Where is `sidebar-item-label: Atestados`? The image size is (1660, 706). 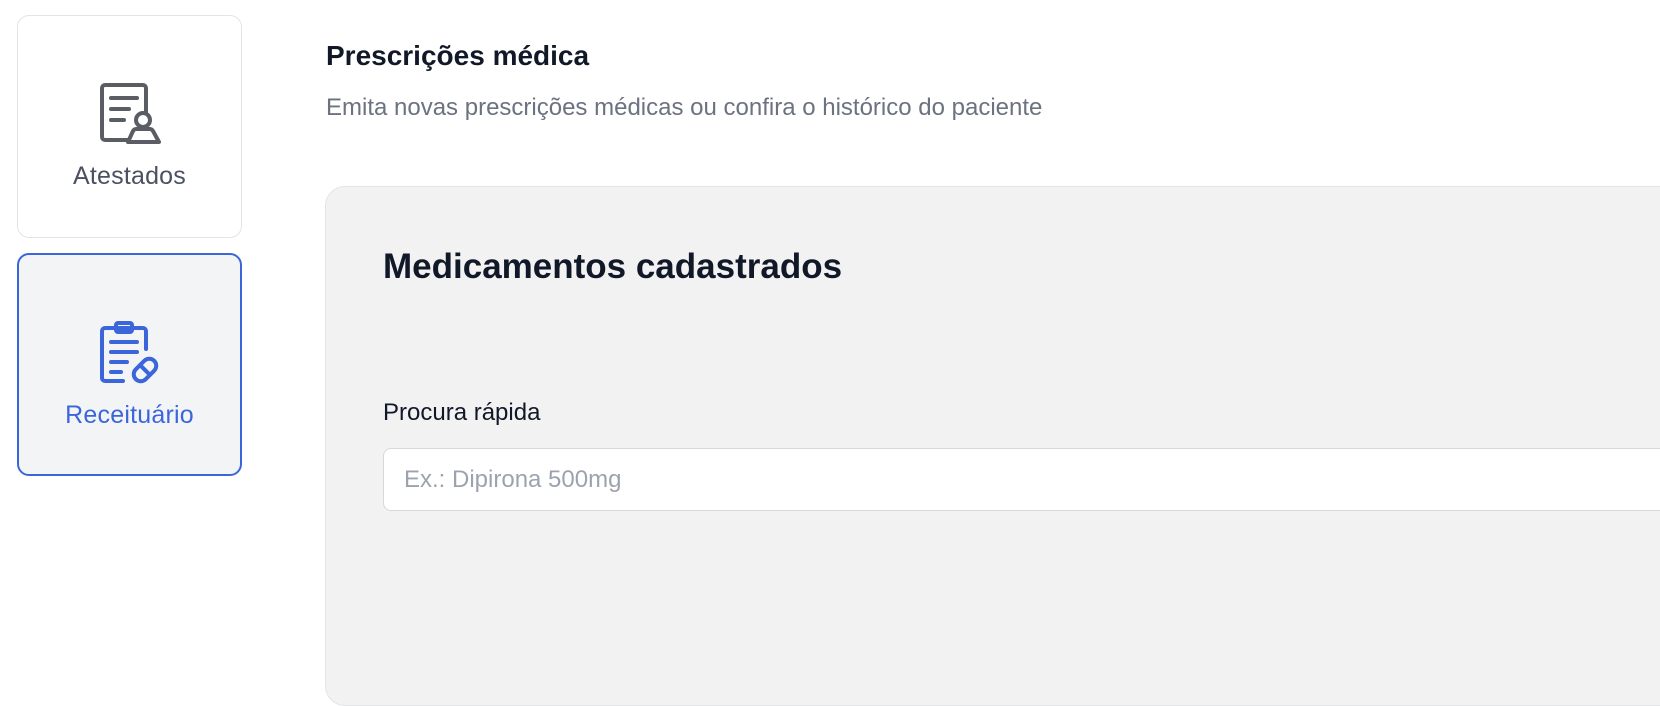
sidebar-item-label: Atestados is located at coordinates (129, 176).